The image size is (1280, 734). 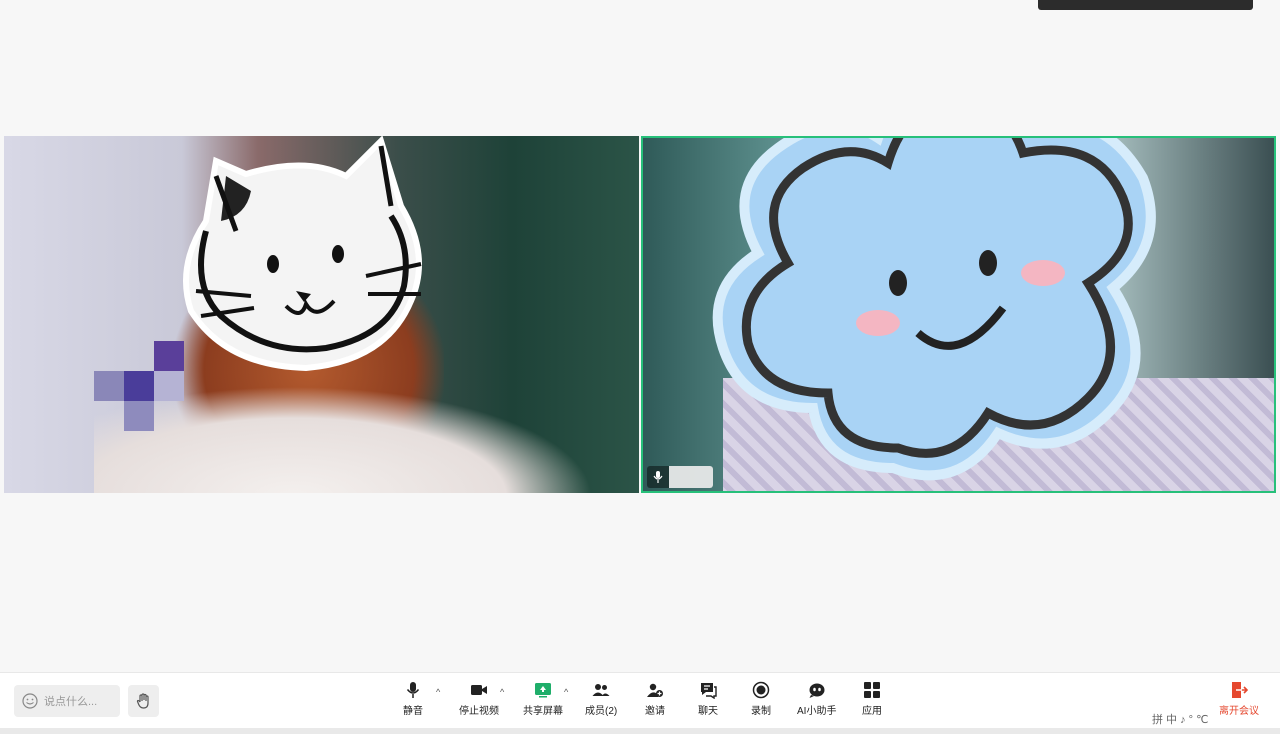 What do you see at coordinates (502, 692) in the screenshot?
I see `video-options-caret: ^` at bounding box center [502, 692].